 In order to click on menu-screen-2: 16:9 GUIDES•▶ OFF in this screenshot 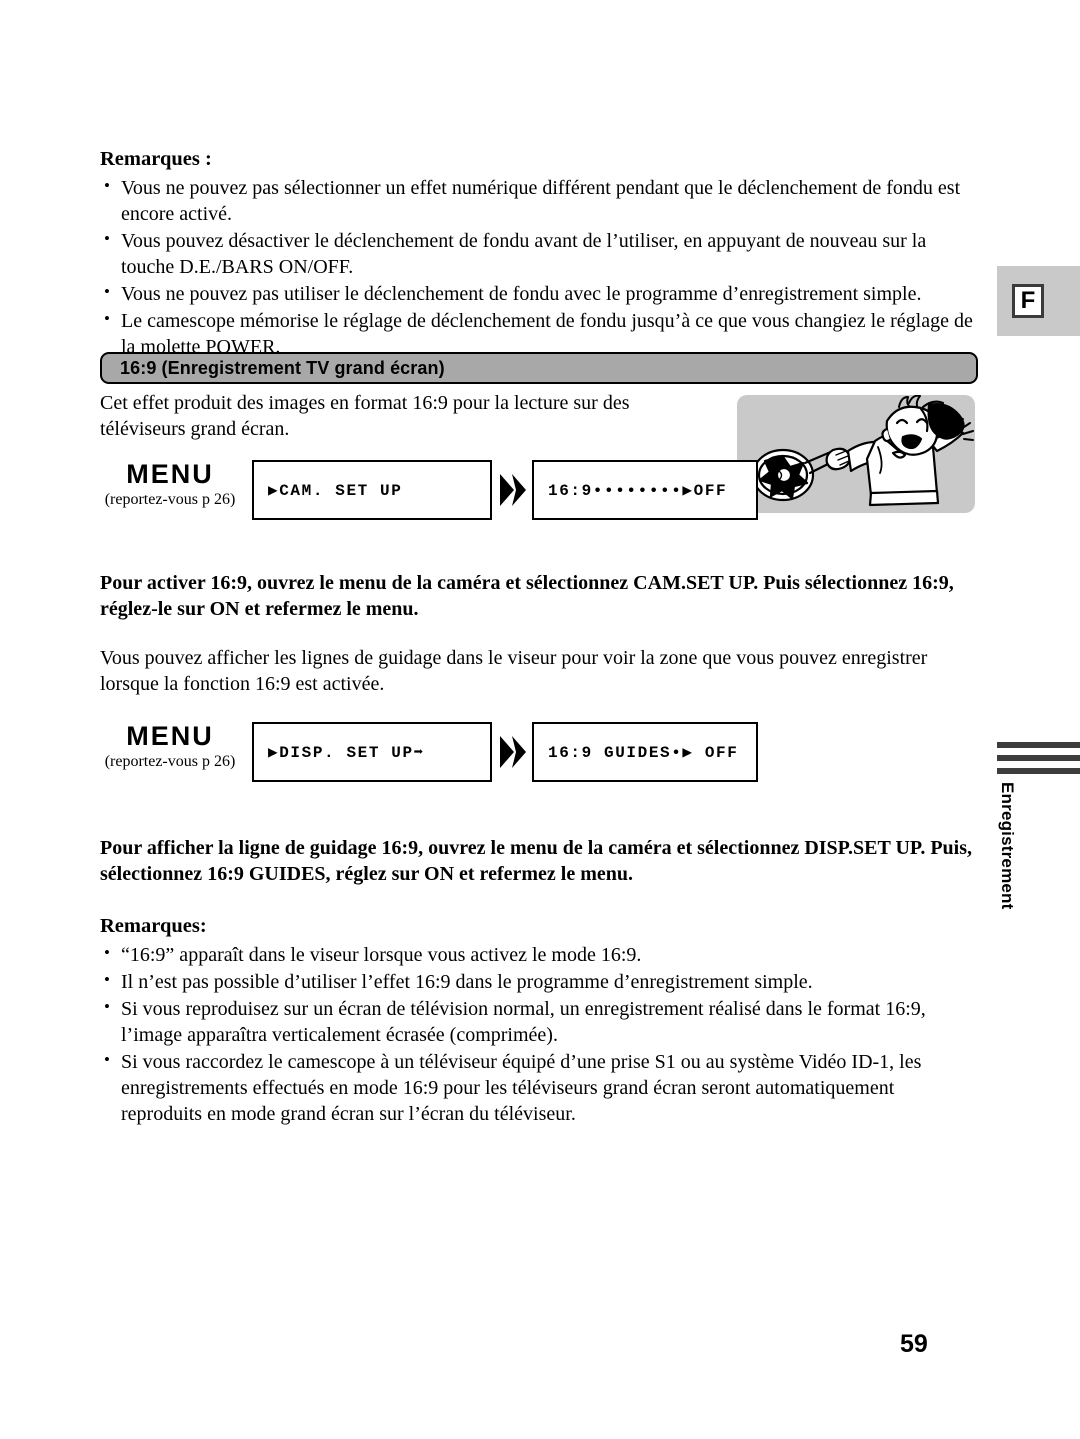, I will do `click(645, 752)`.